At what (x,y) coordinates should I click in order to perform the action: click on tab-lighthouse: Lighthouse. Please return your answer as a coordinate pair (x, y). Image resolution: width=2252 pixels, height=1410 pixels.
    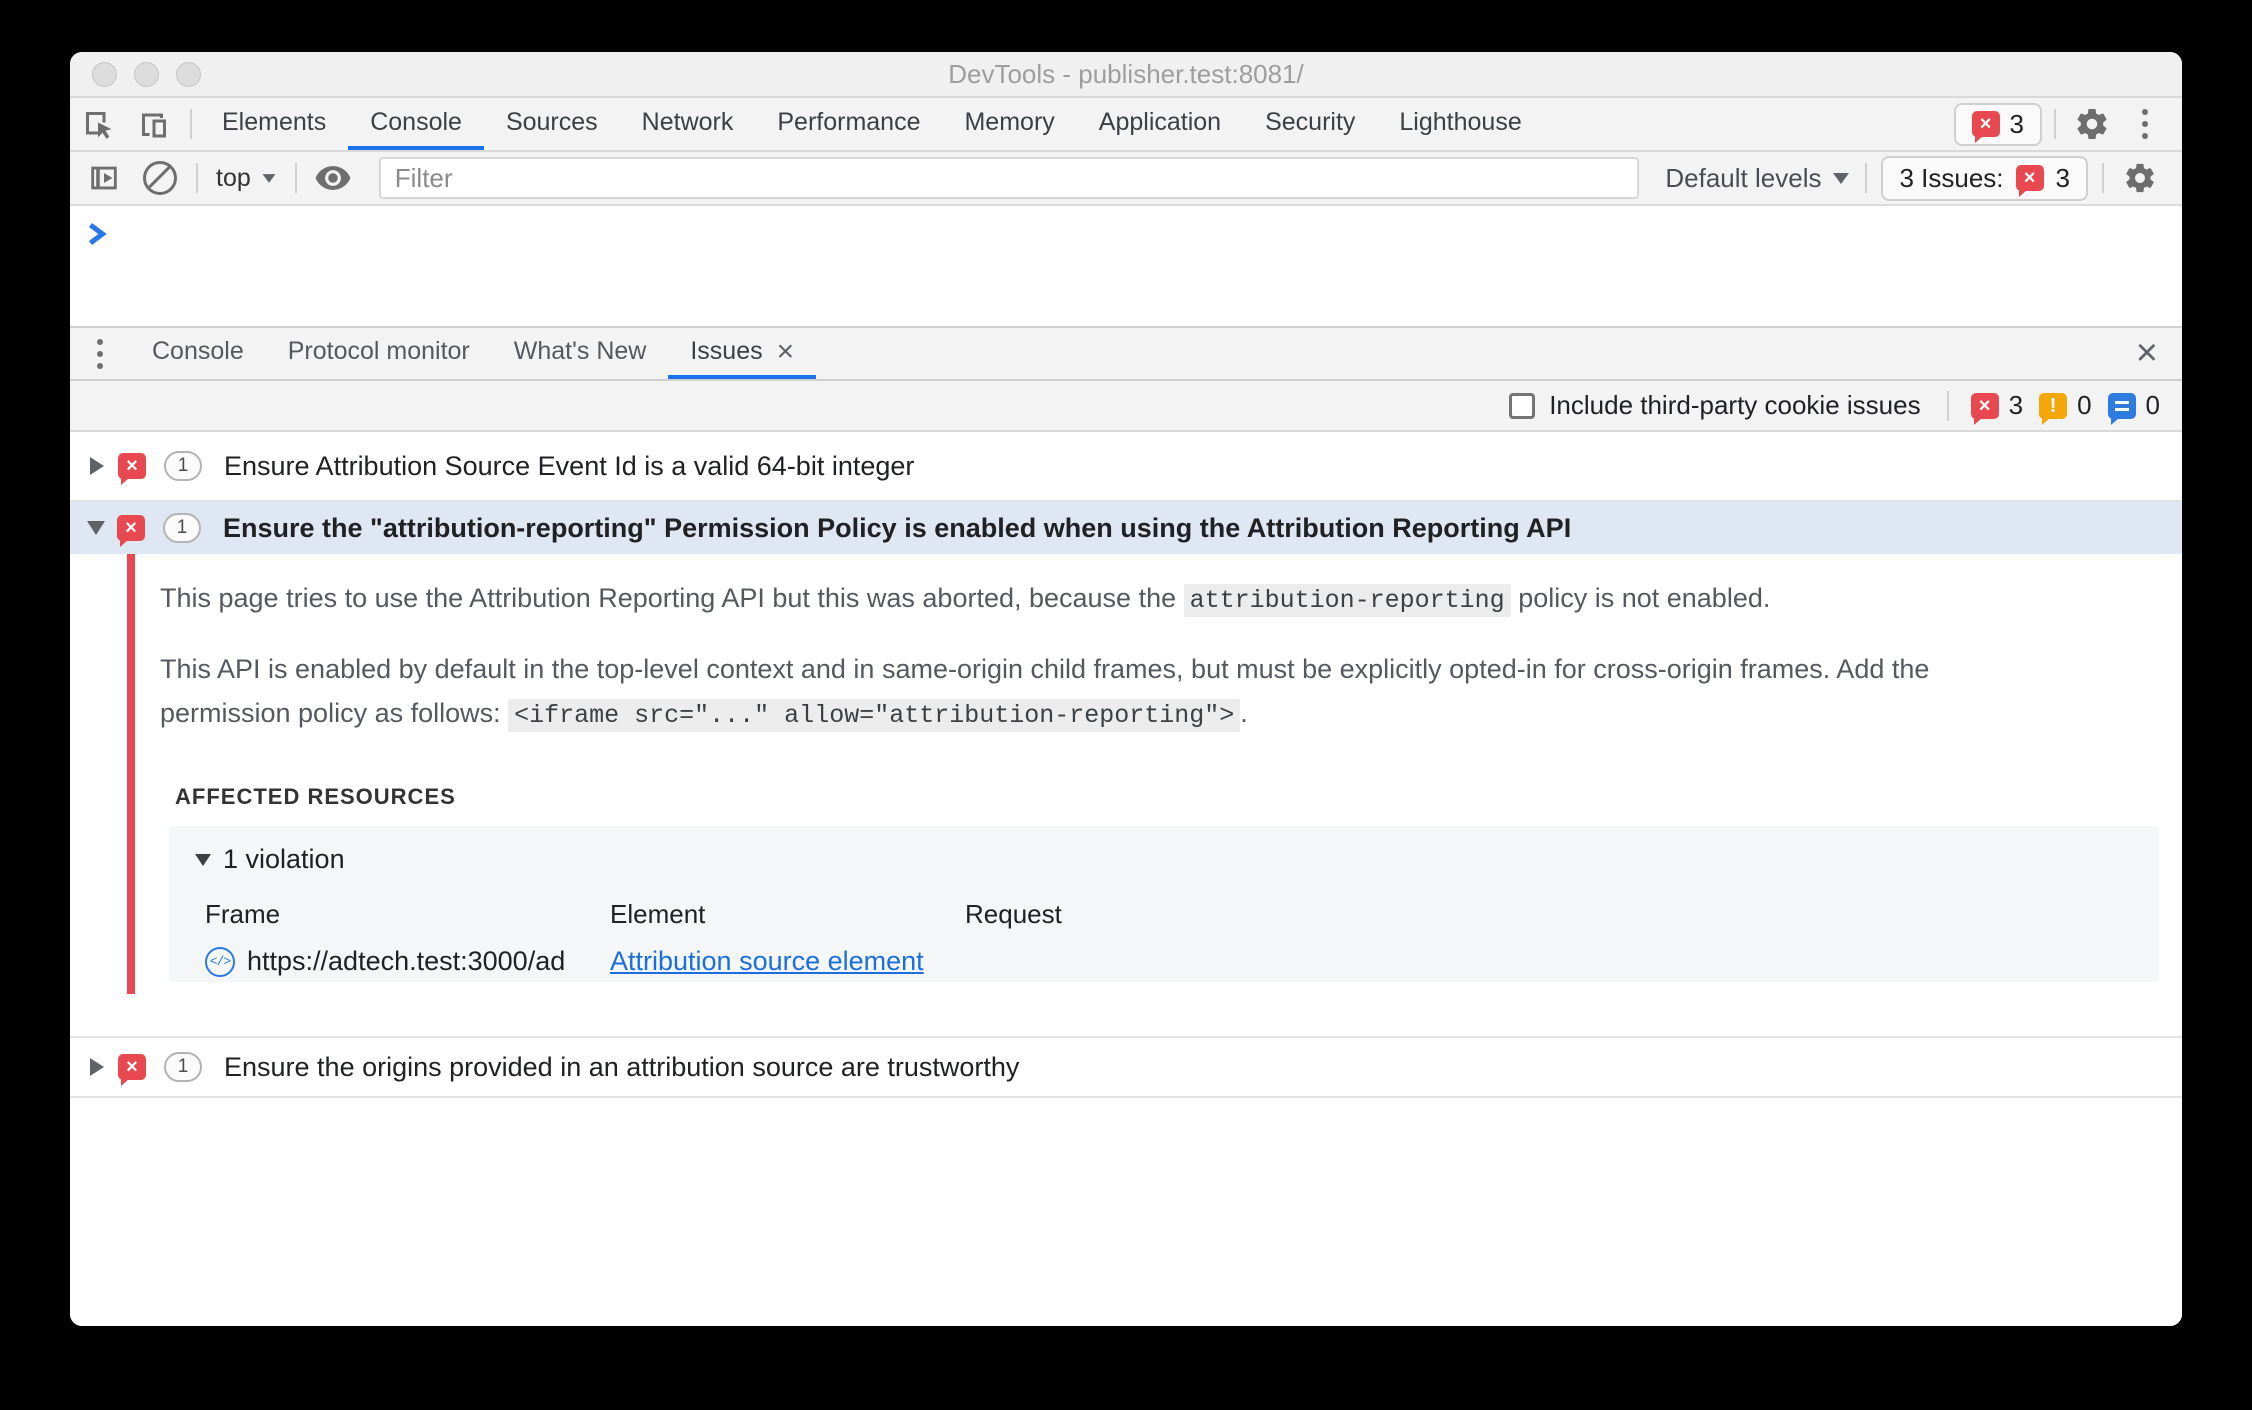
    Looking at the image, I should click on (1460, 124).